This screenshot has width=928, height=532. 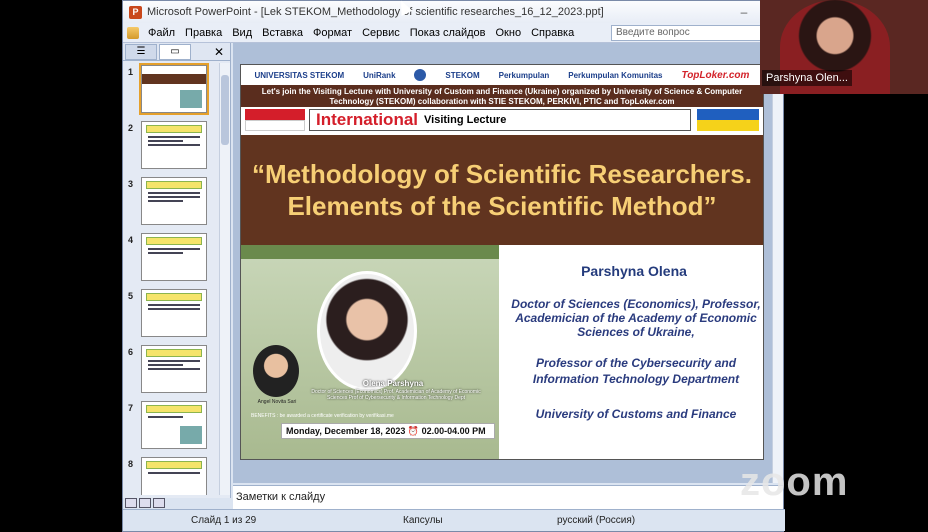 I want to click on moderator-caption: Angel Novita Sari, so click(x=277, y=402).